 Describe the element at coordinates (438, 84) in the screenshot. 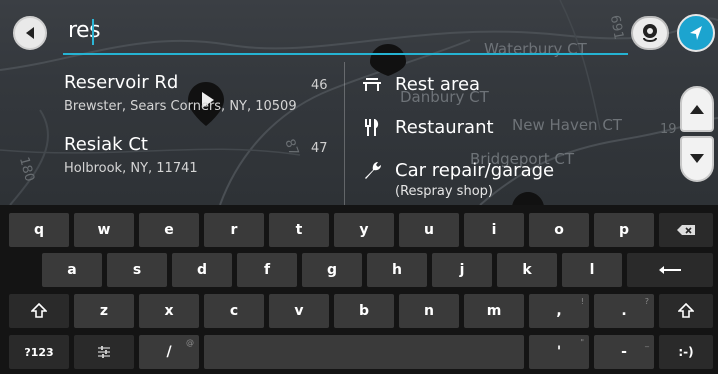

I see `category-label: Rest area` at that location.